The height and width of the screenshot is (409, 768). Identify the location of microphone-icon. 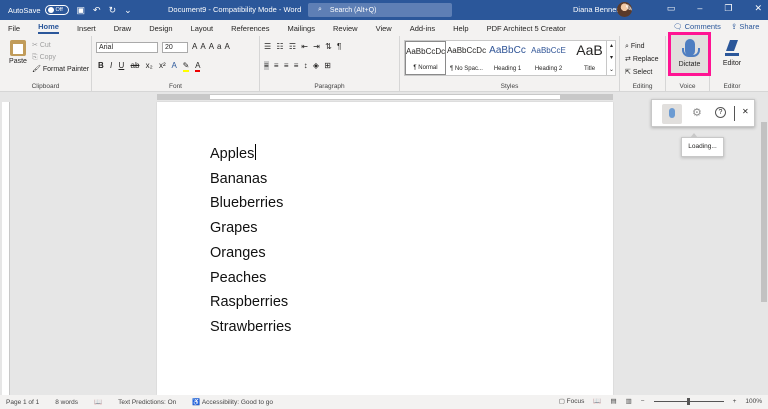
(672, 114).